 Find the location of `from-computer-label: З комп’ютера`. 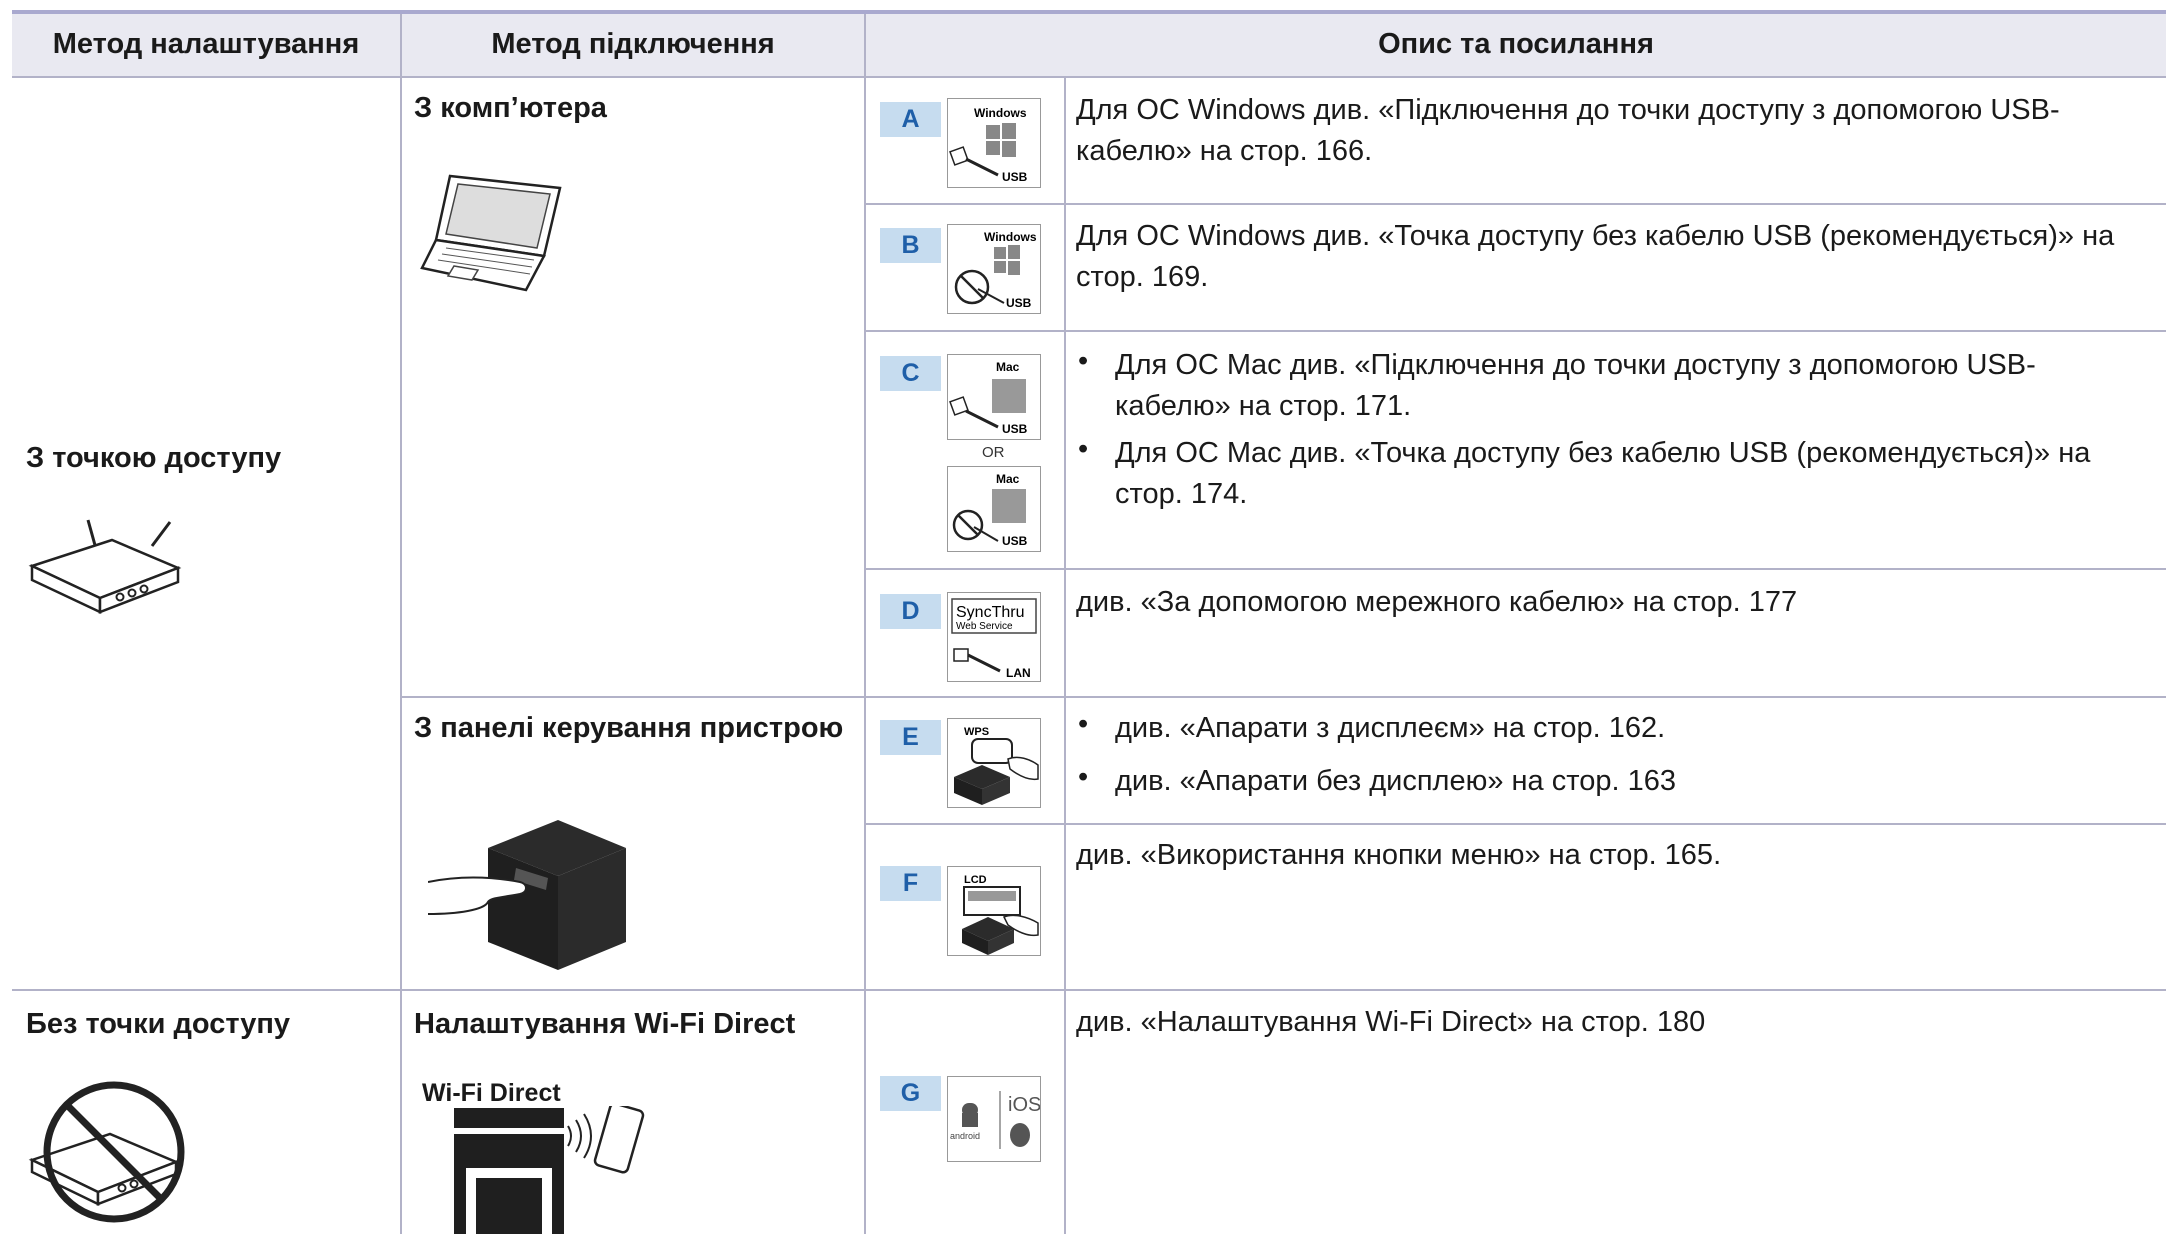

from-computer-label: З комп’ютера is located at coordinates (510, 108).